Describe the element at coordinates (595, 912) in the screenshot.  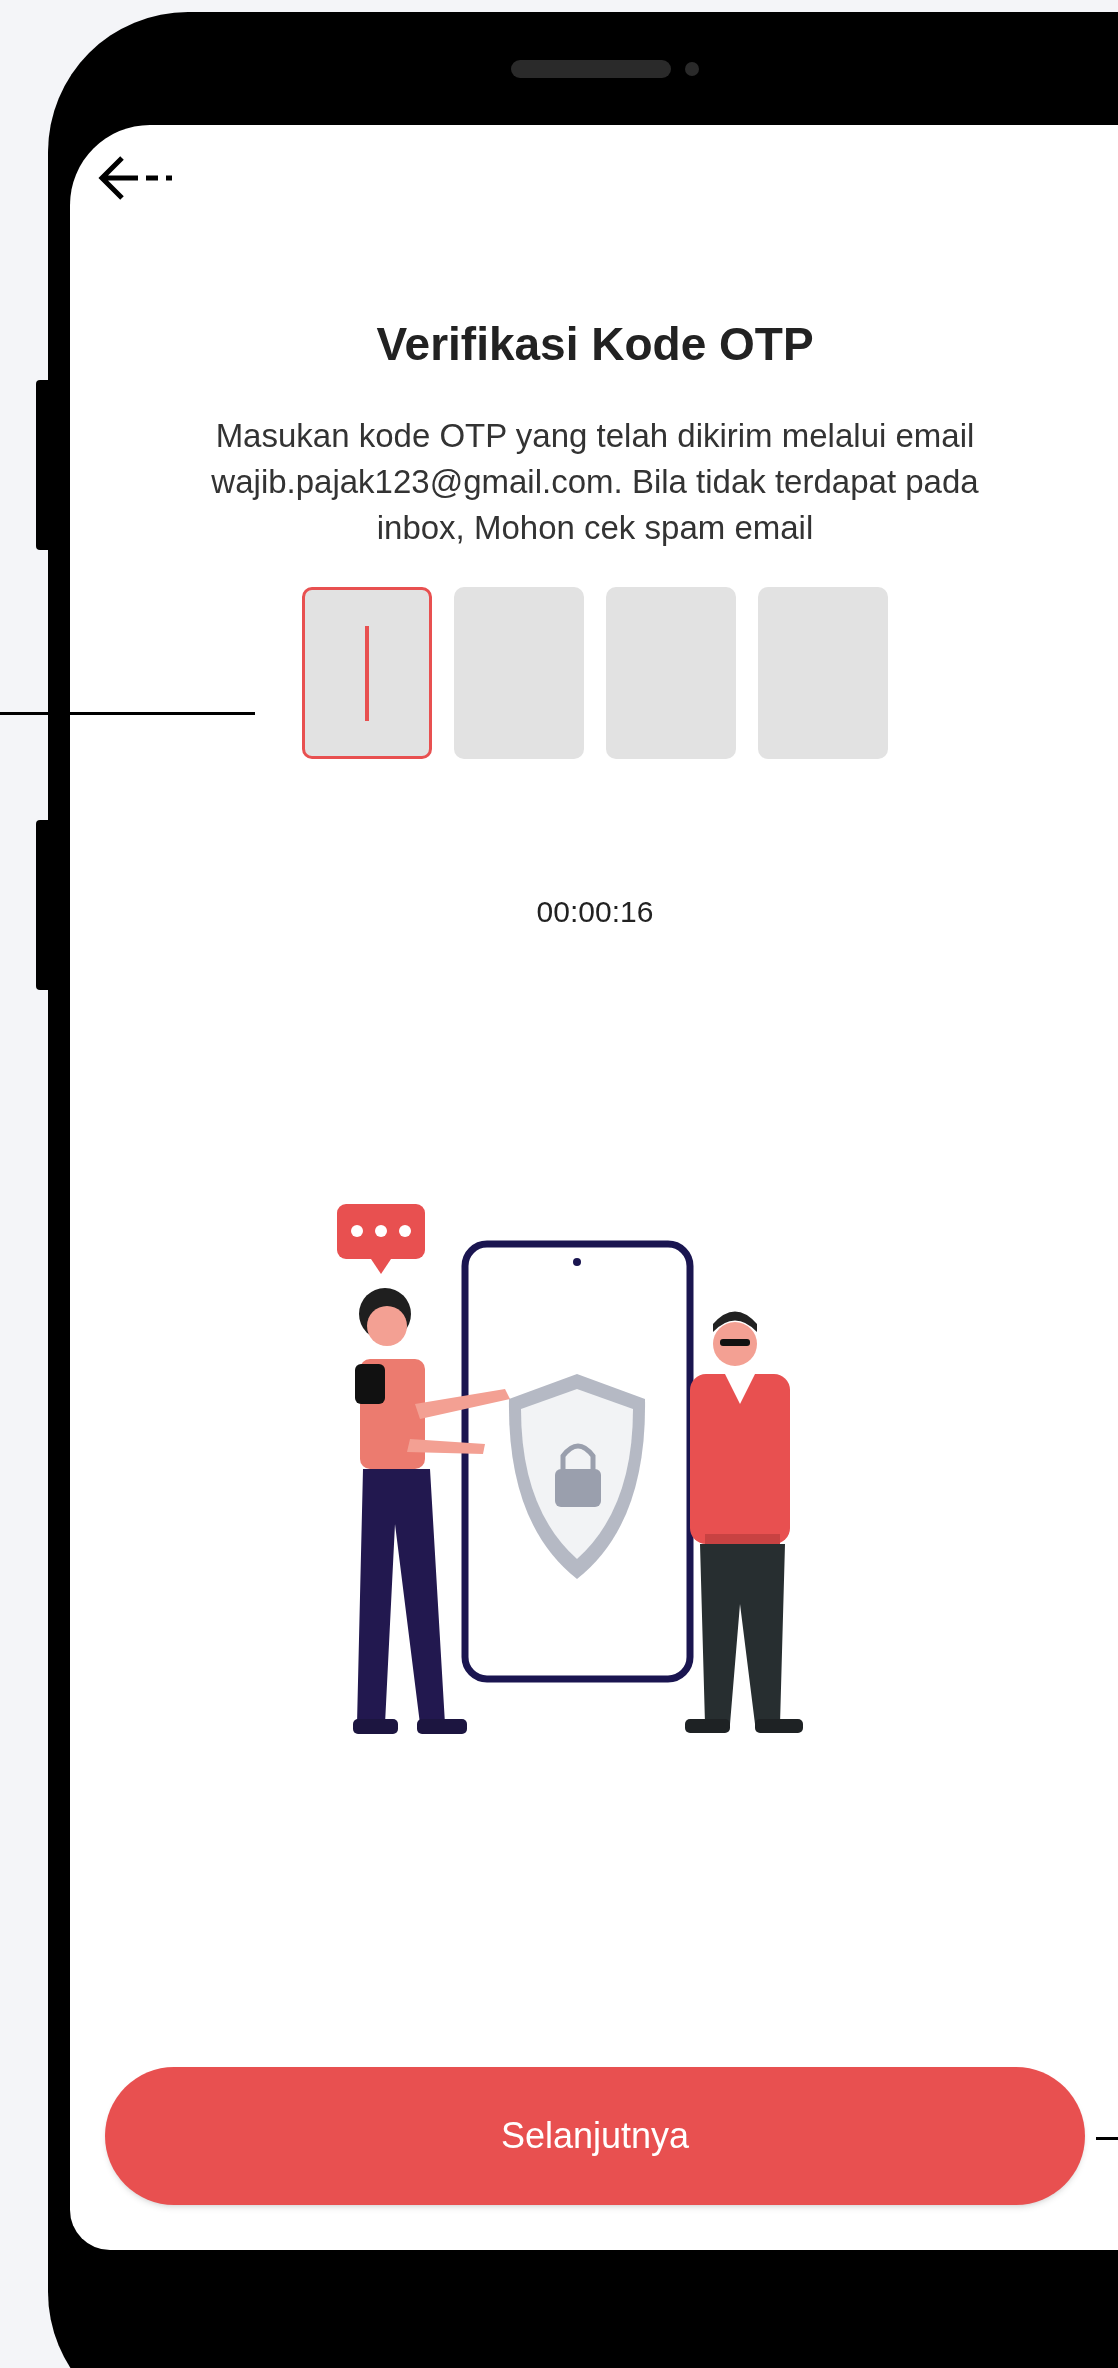
I see `countdown-timer: 00:00:16` at that location.